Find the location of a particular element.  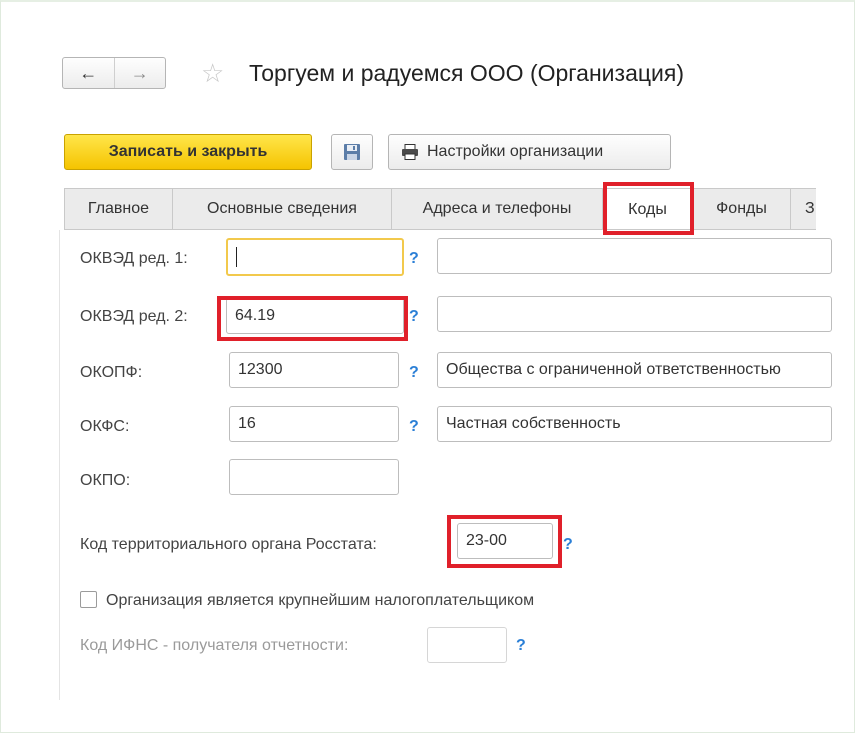

text-caret is located at coordinates (236, 257).